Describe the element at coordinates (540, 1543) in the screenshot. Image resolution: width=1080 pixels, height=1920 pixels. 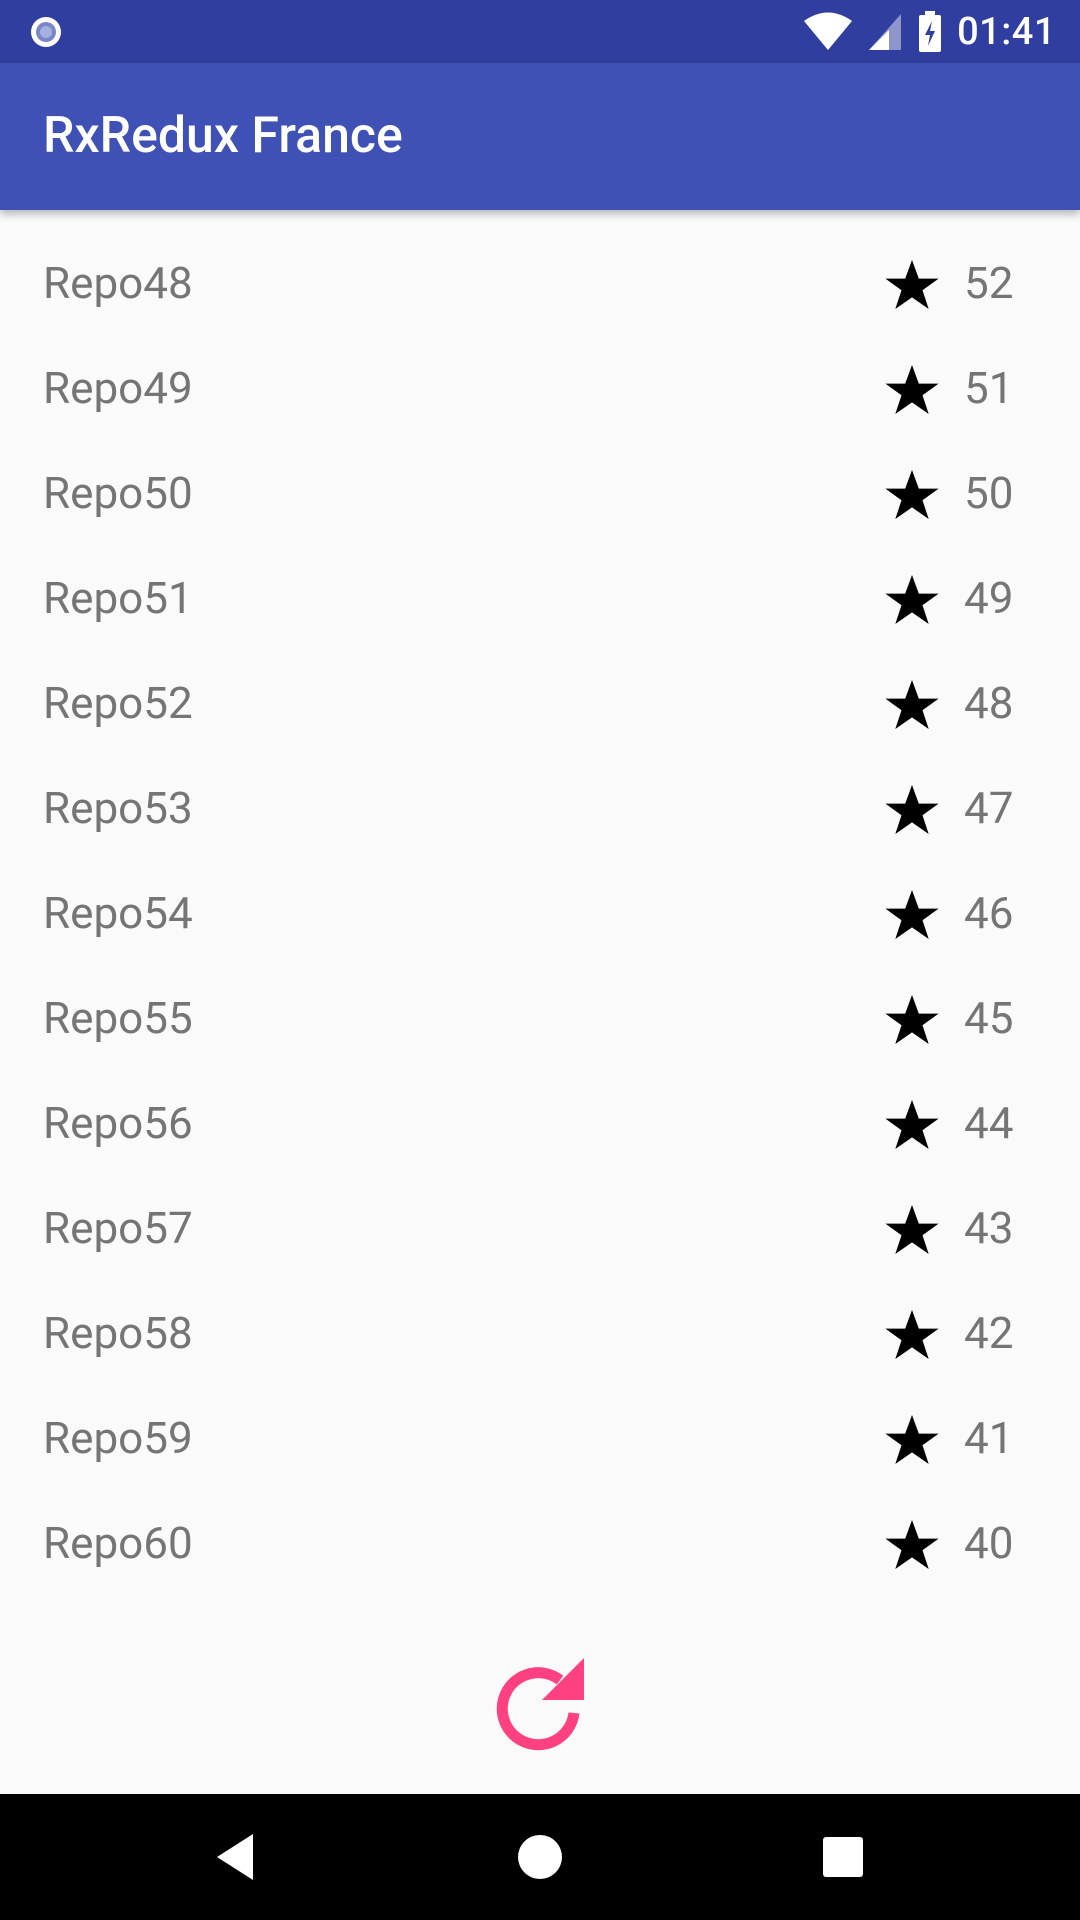
I see `repo-row: Repo60 40` at that location.